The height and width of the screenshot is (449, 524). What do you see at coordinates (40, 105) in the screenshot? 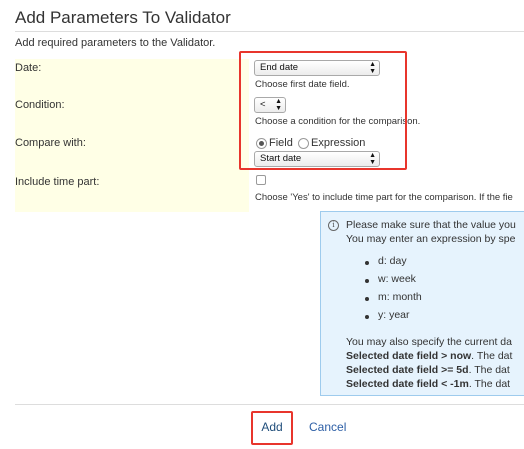
I see `condition-label: Condition:` at bounding box center [40, 105].